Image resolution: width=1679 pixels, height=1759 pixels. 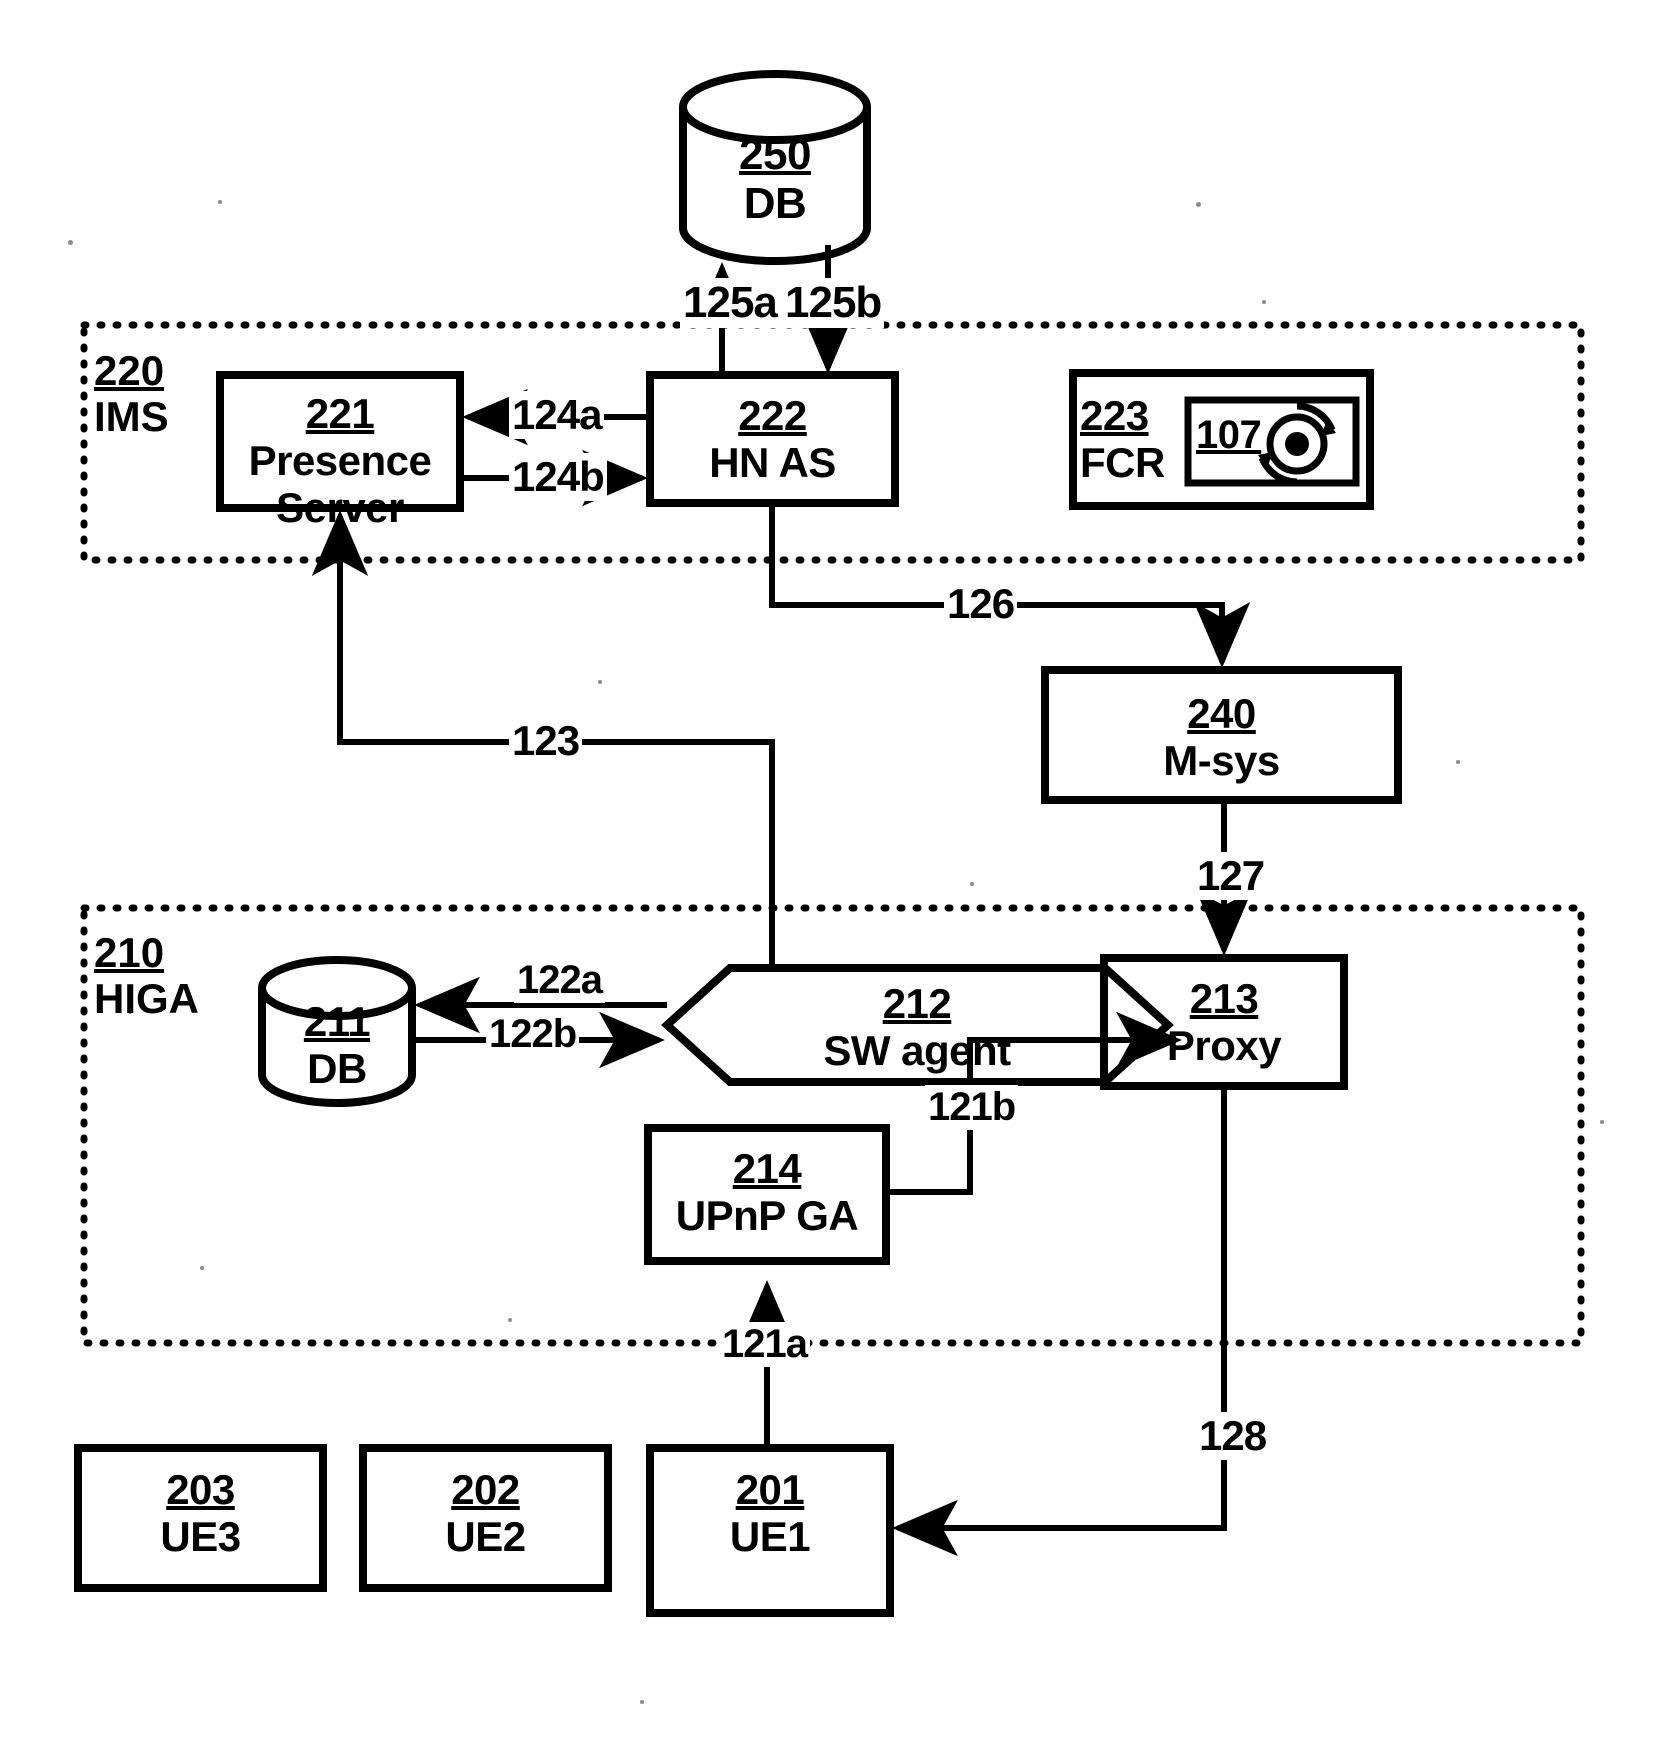 I want to click on node-ref-201: 201, so click(x=770, y=1489).